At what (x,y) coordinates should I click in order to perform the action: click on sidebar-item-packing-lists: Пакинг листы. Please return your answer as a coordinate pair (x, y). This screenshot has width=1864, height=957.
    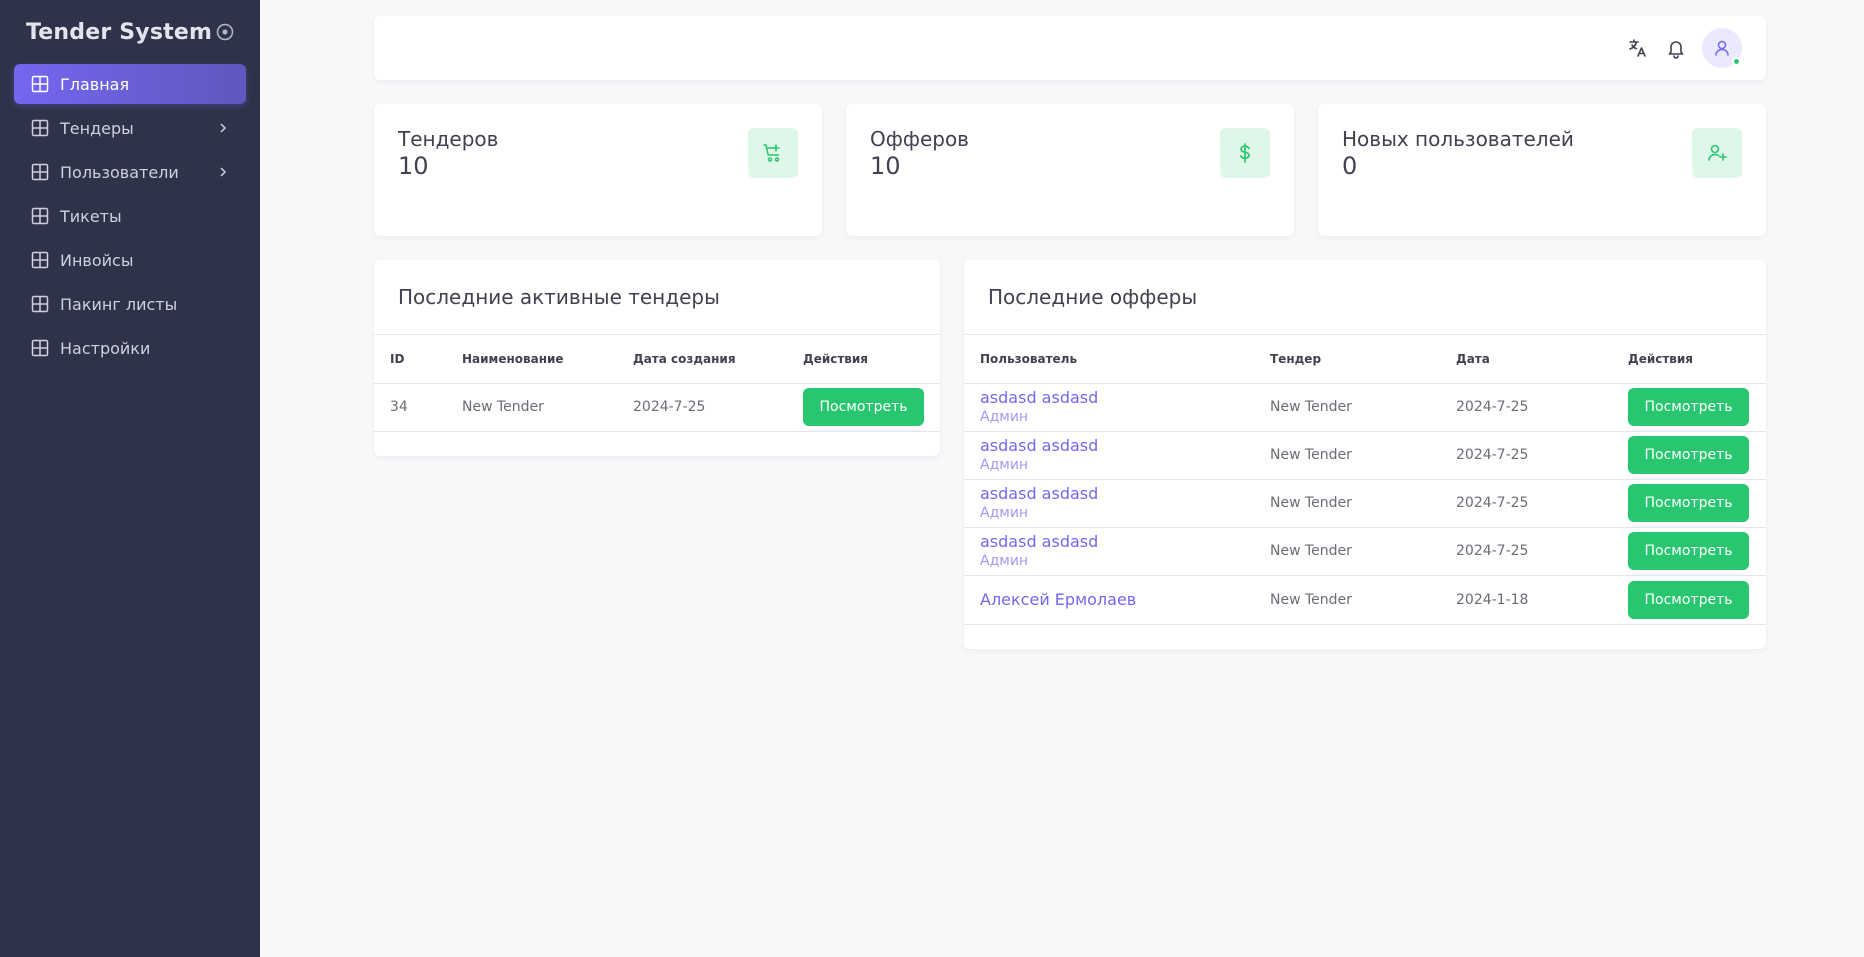
    Looking at the image, I should click on (130, 304).